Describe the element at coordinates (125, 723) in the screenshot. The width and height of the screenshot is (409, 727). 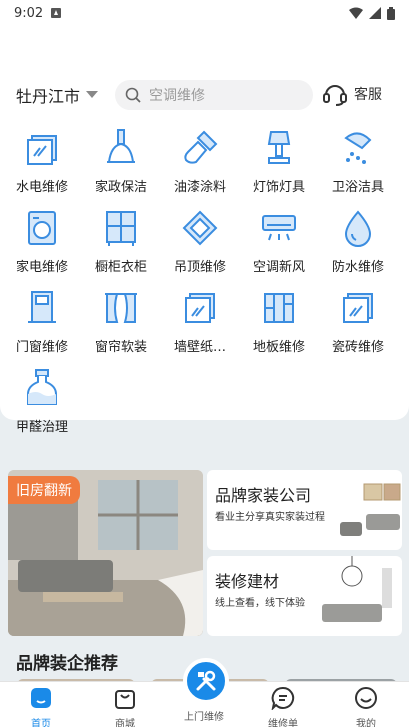
I see `tab-label: 商城` at that location.